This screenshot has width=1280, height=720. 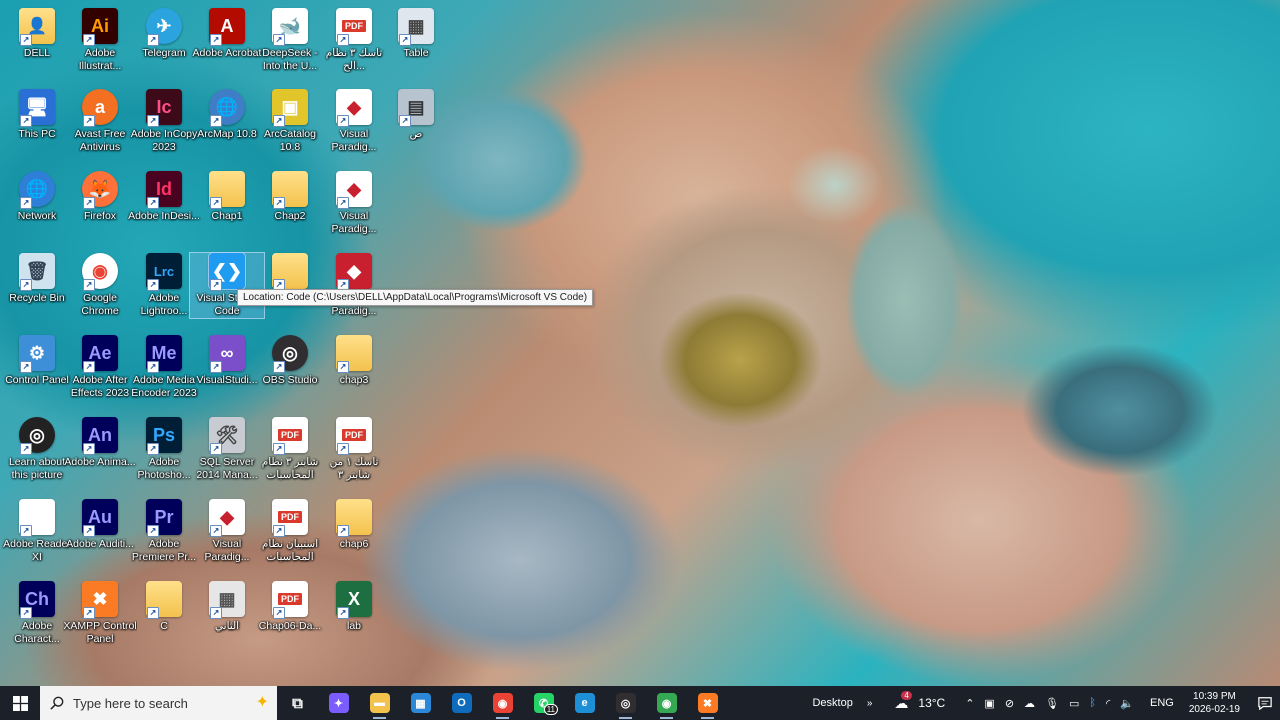 I want to click on wifi-icon: ◜, so click(x=1108, y=703).